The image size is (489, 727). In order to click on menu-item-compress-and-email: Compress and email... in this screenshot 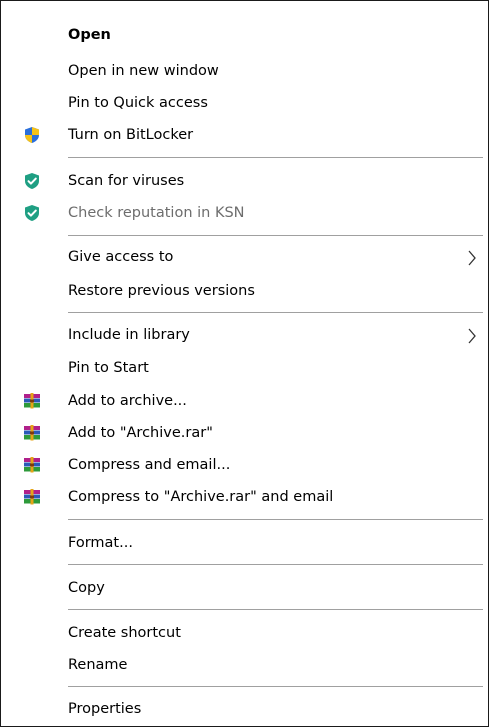, I will do `click(244, 465)`.